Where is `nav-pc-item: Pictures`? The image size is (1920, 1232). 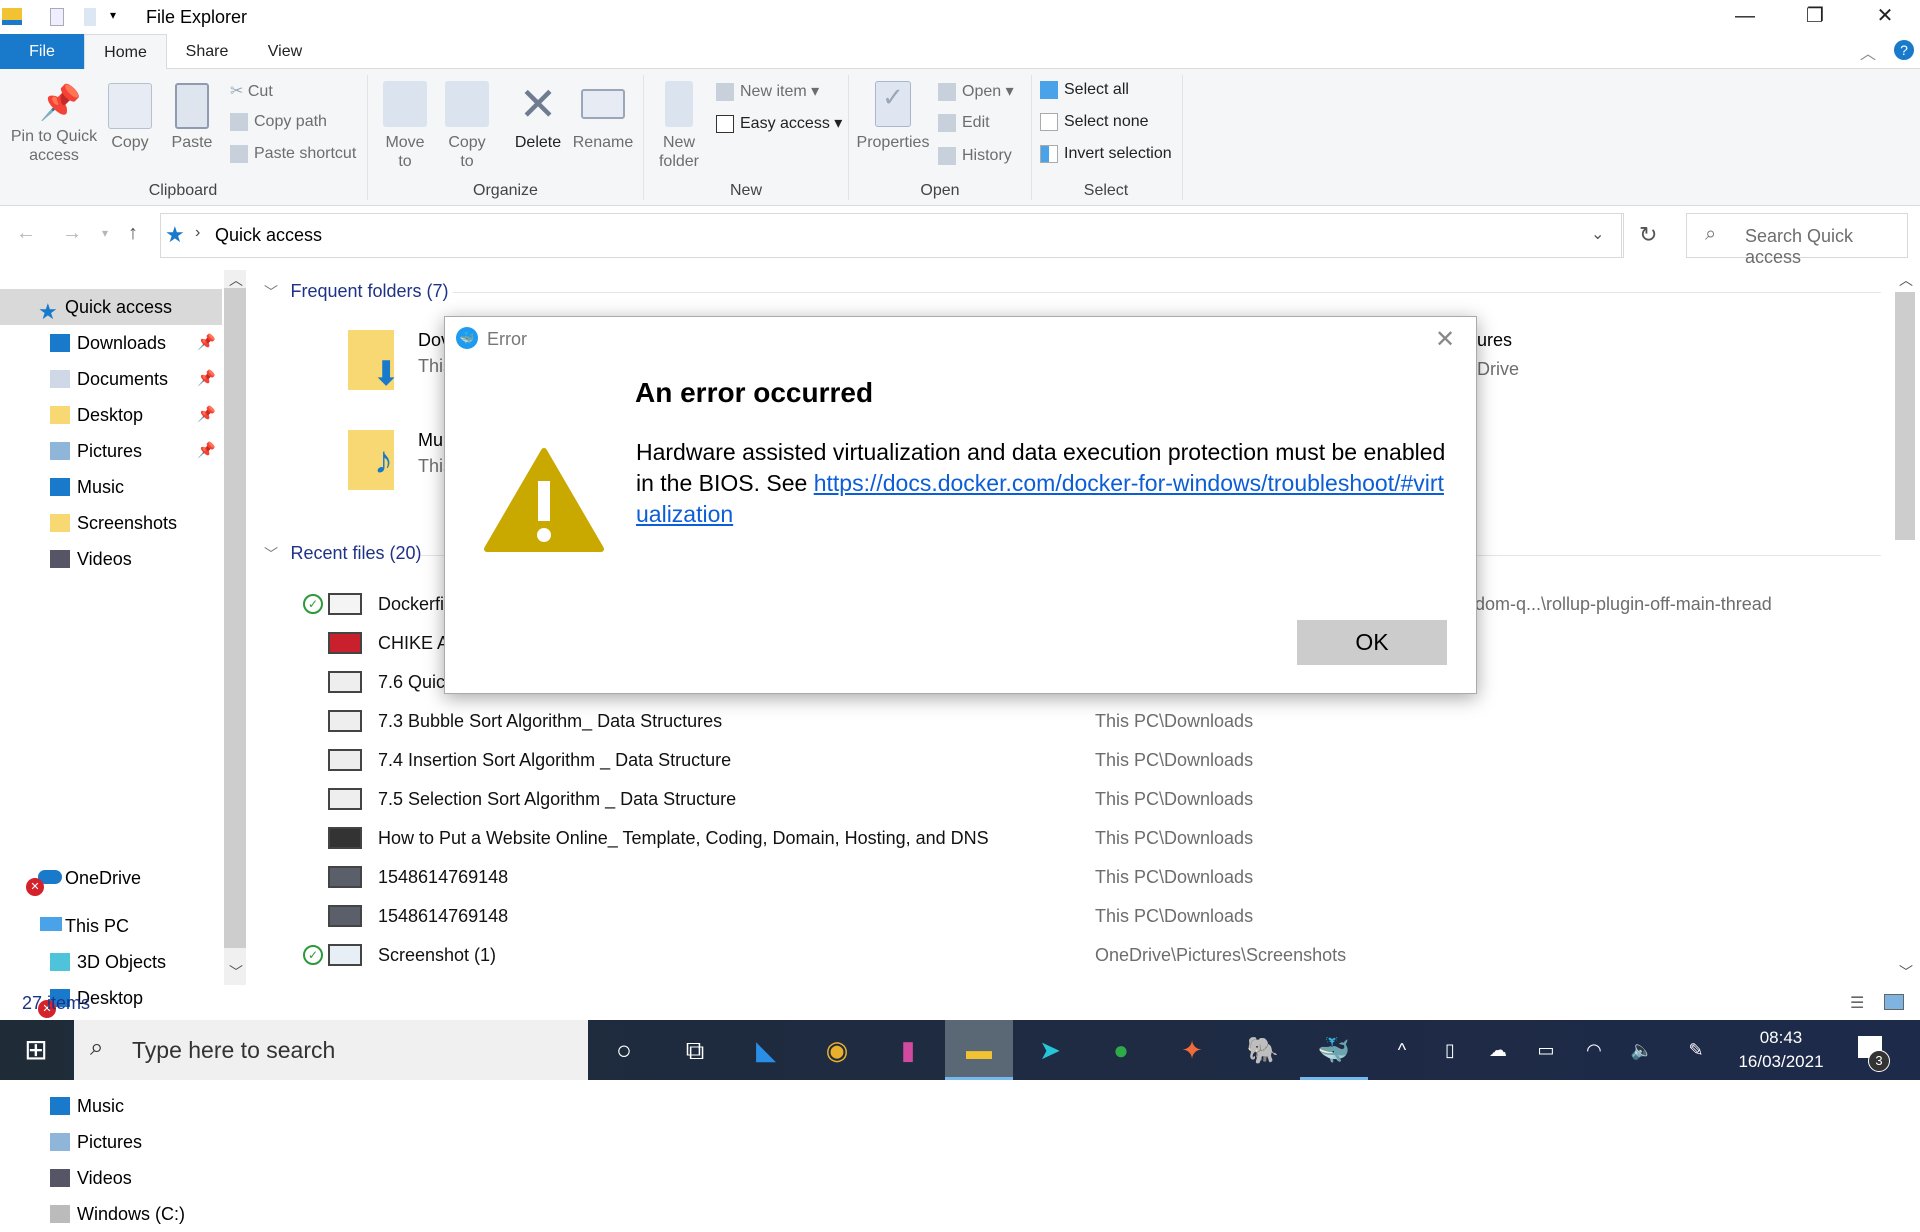 nav-pc-item: Pictures is located at coordinates (111, 1142).